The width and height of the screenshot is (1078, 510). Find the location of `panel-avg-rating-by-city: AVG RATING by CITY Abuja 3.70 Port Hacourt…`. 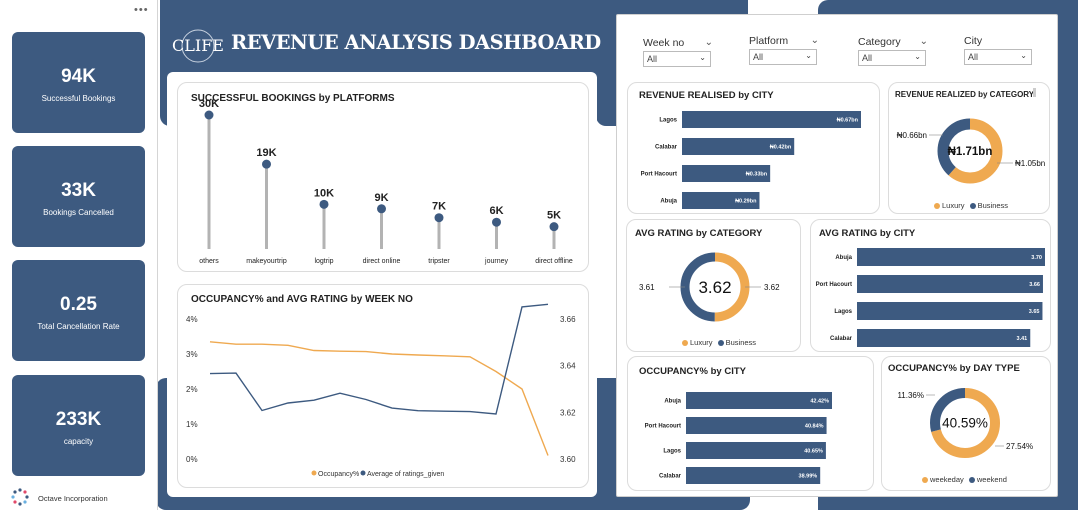

panel-avg-rating-by-city: AVG RATING by CITY Abuja 3.70 Port Hacourt… is located at coordinates (930, 285).